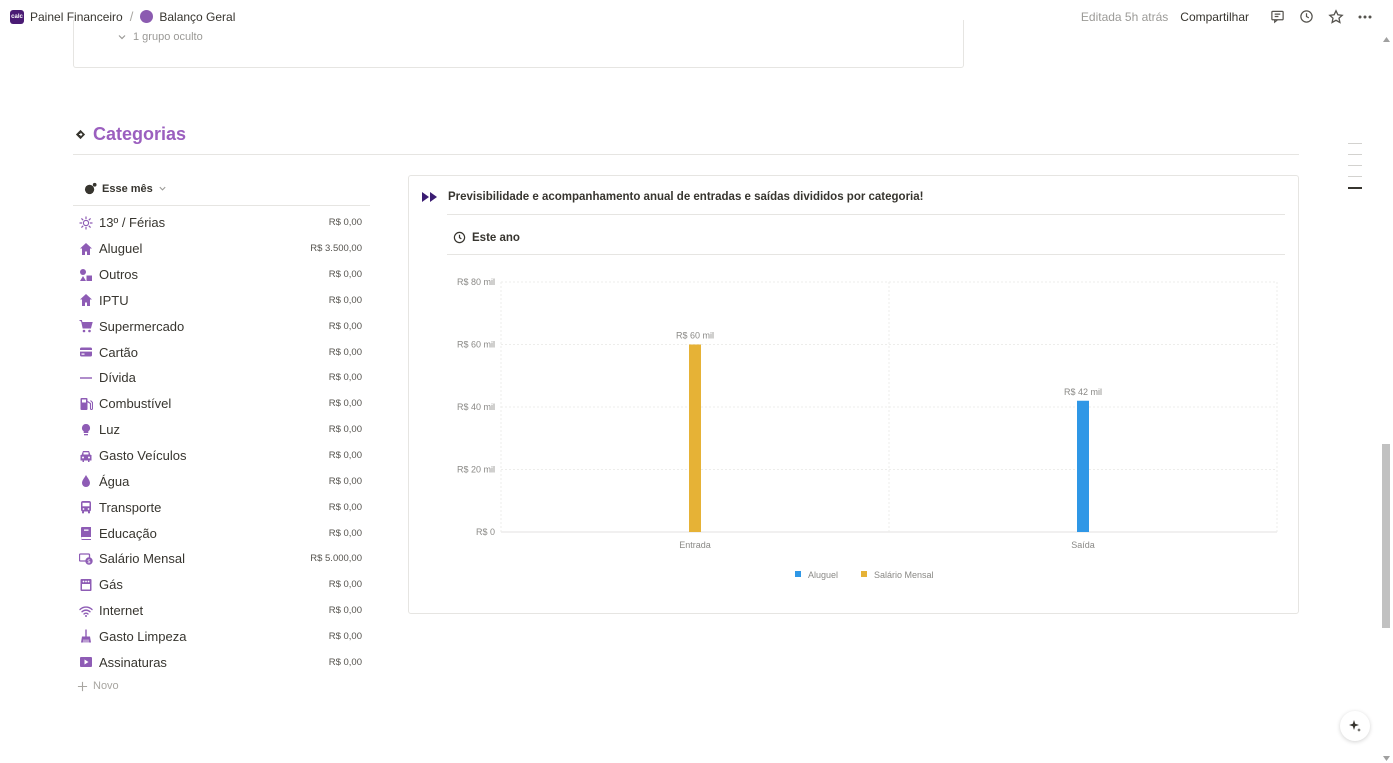 The image size is (1393, 763). What do you see at coordinates (221, 456) in the screenshot?
I see `category-row: Gasto Veículos R$ 0,00` at bounding box center [221, 456].